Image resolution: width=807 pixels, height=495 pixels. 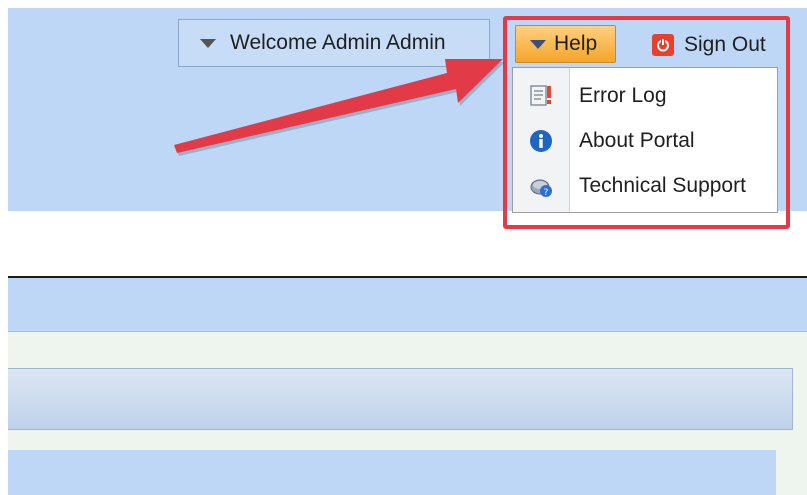 What do you see at coordinates (637, 140) in the screenshot?
I see `menu-item-label: About Portal` at bounding box center [637, 140].